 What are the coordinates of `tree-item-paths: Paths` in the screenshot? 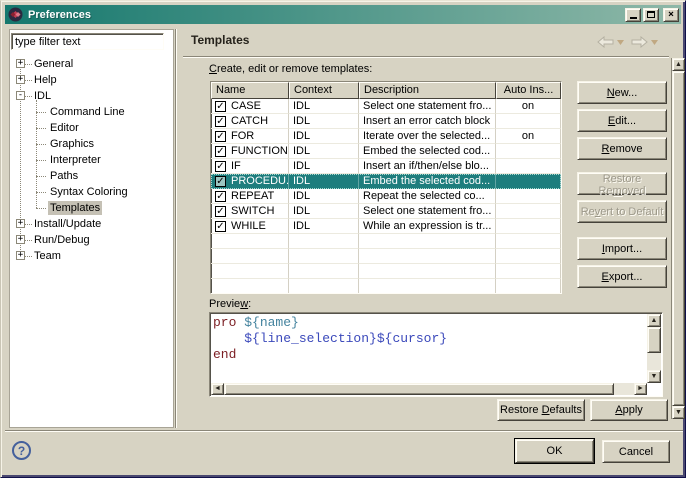 It's located at (91, 176).